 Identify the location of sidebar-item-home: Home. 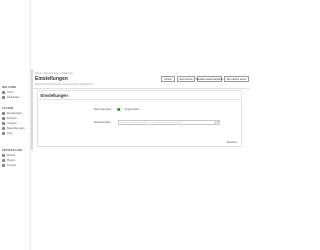
(8, 92).